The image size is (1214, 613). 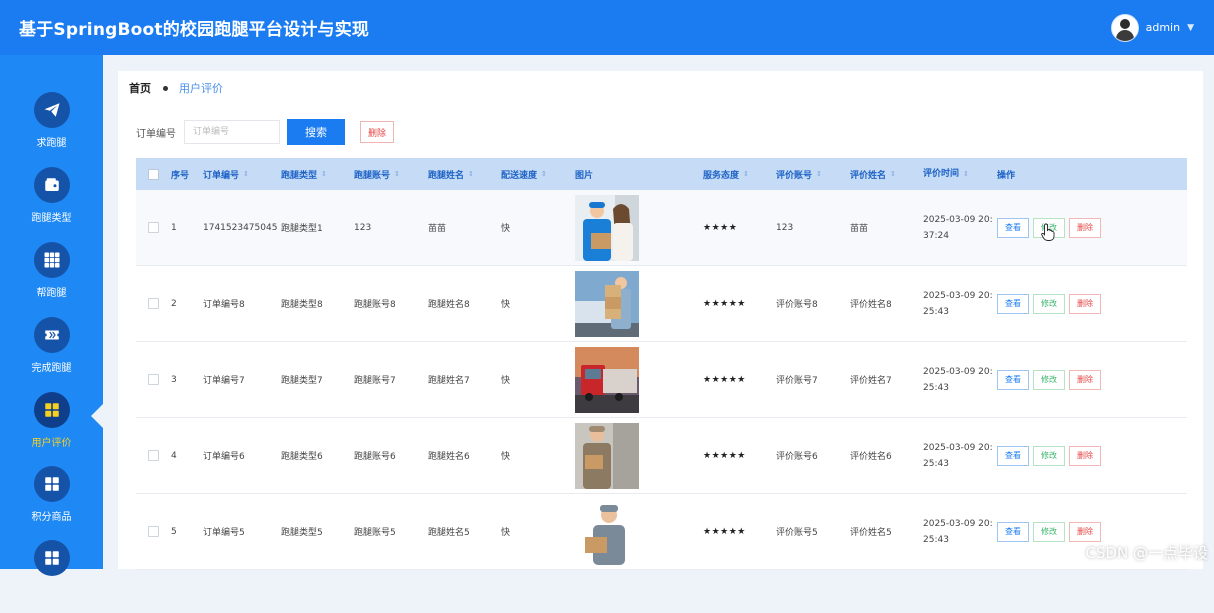 What do you see at coordinates (316, 132) in the screenshot?
I see `search-button: 搜索` at bounding box center [316, 132].